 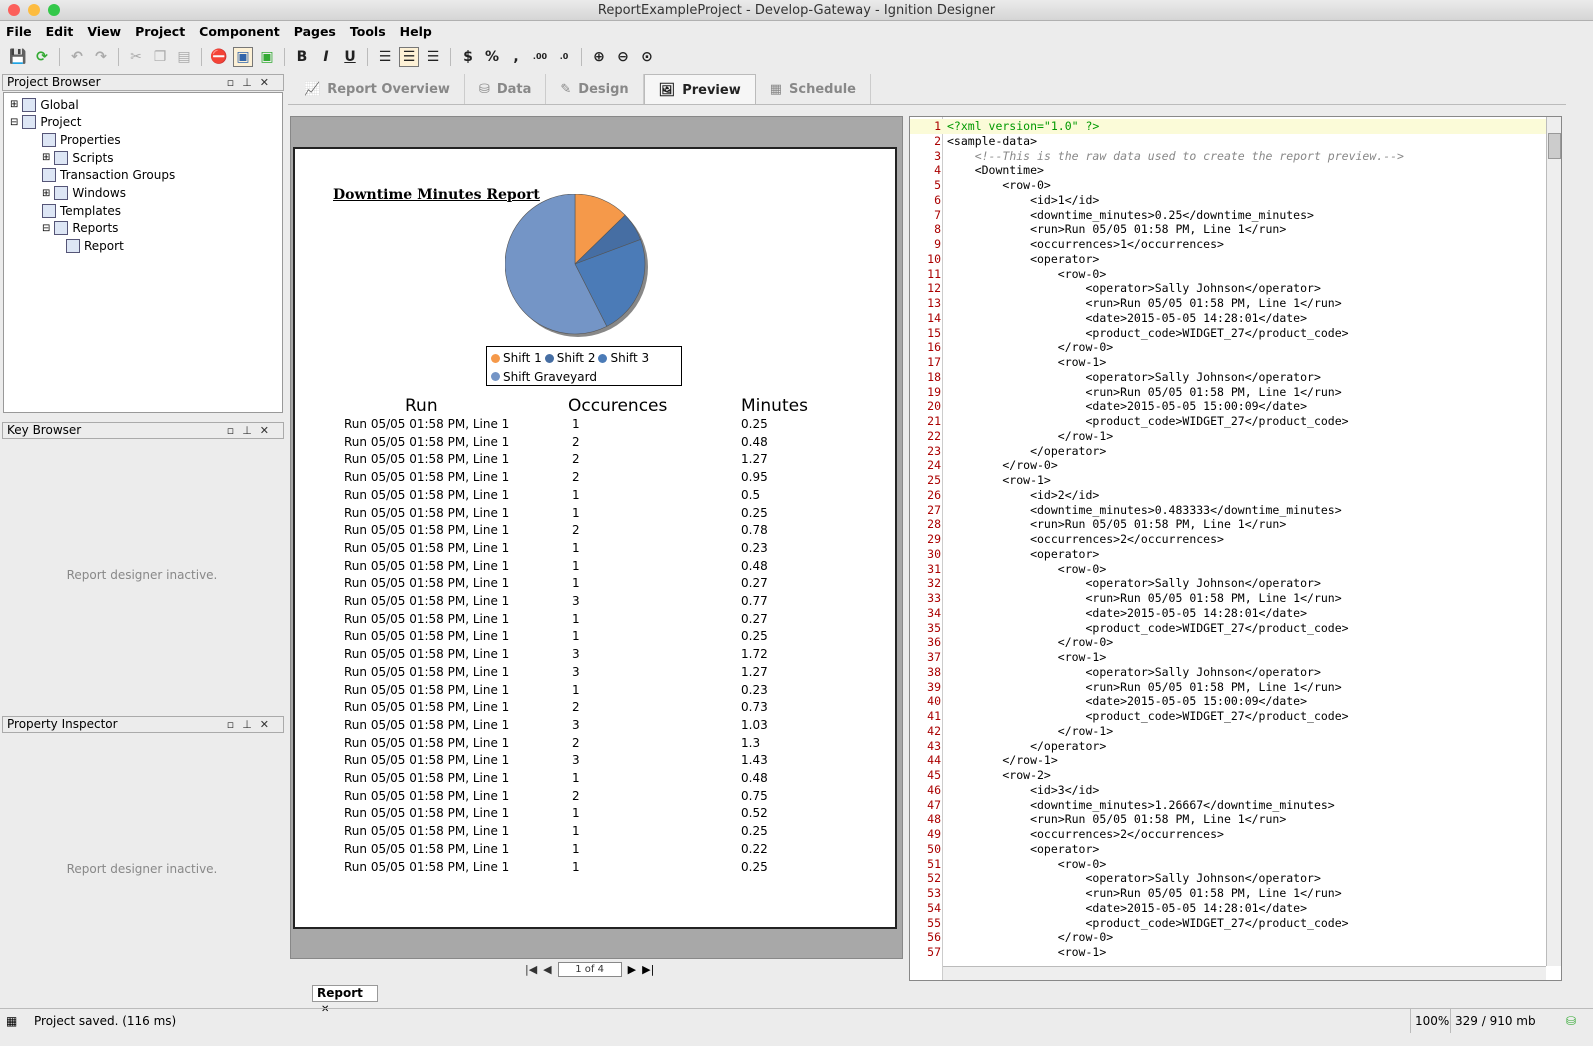 I want to click on tree-item-reports: ⊟ Reports, so click(x=80, y=228).